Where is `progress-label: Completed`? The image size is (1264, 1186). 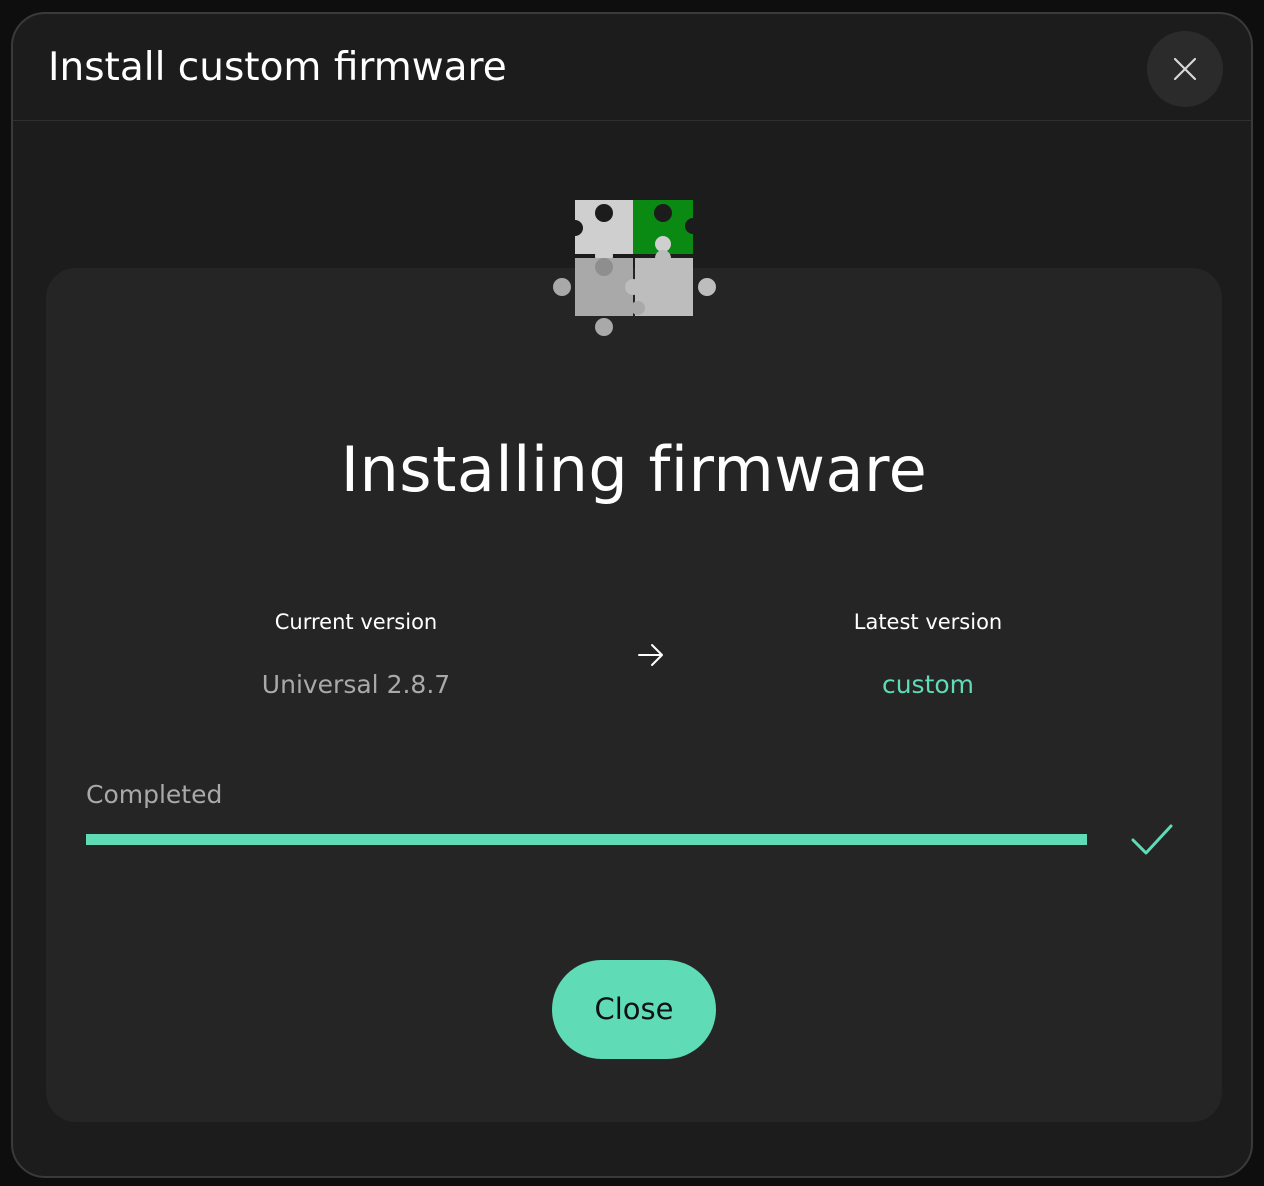 progress-label: Completed is located at coordinates (154, 794).